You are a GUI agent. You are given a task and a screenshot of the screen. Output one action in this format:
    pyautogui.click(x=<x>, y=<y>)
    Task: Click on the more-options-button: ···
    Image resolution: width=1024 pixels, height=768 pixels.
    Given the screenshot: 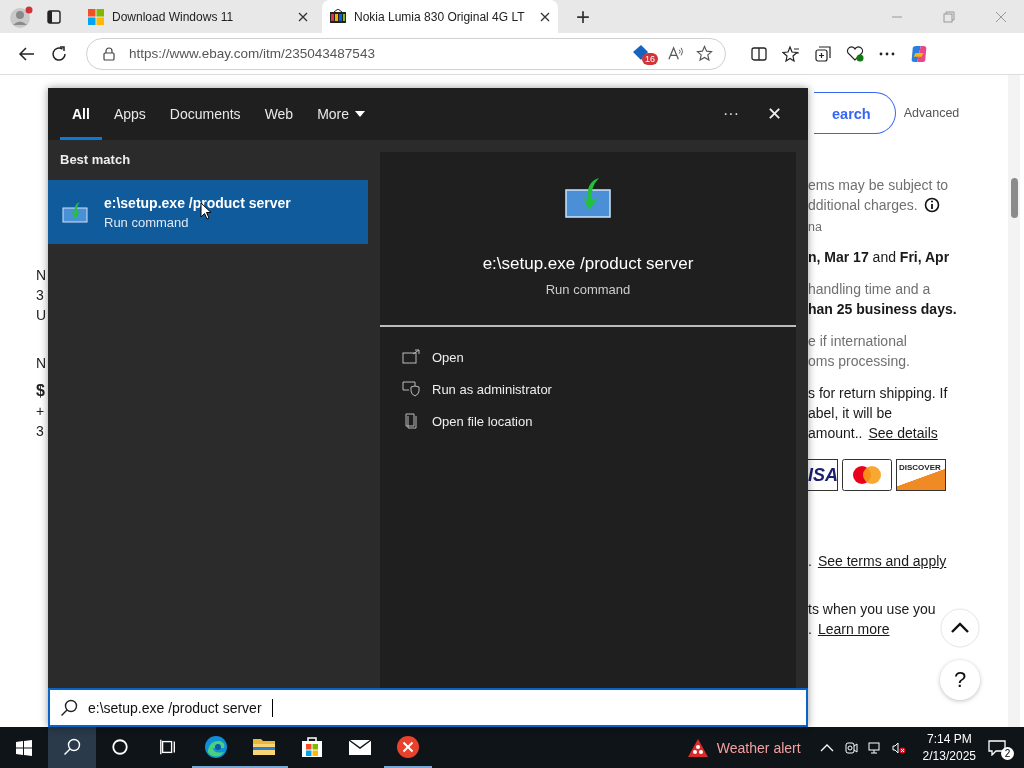 What is the action you would take?
    pyautogui.click(x=731, y=114)
    